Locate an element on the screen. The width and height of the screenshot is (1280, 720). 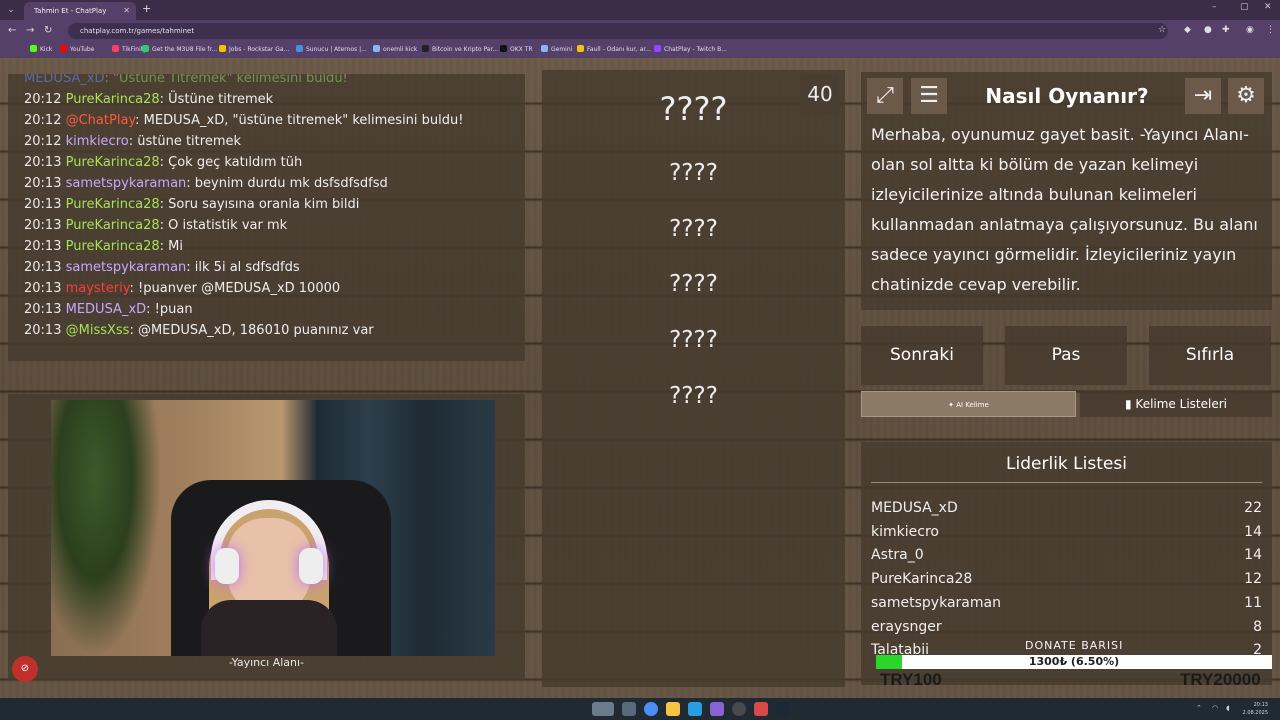
bookmark-item: Kick is located at coordinates (41, 50).